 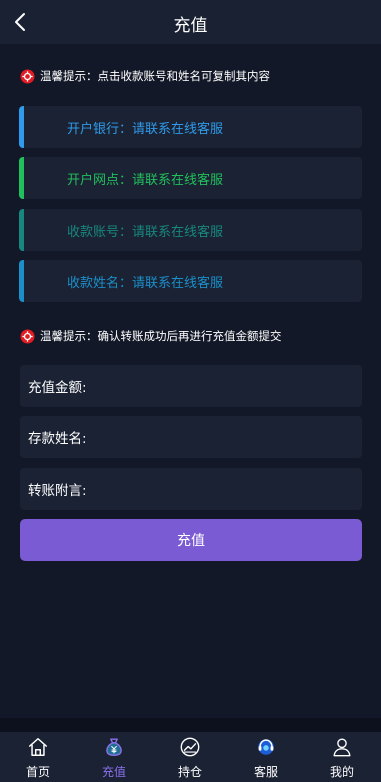 I want to click on amount-input, so click(x=220, y=386).